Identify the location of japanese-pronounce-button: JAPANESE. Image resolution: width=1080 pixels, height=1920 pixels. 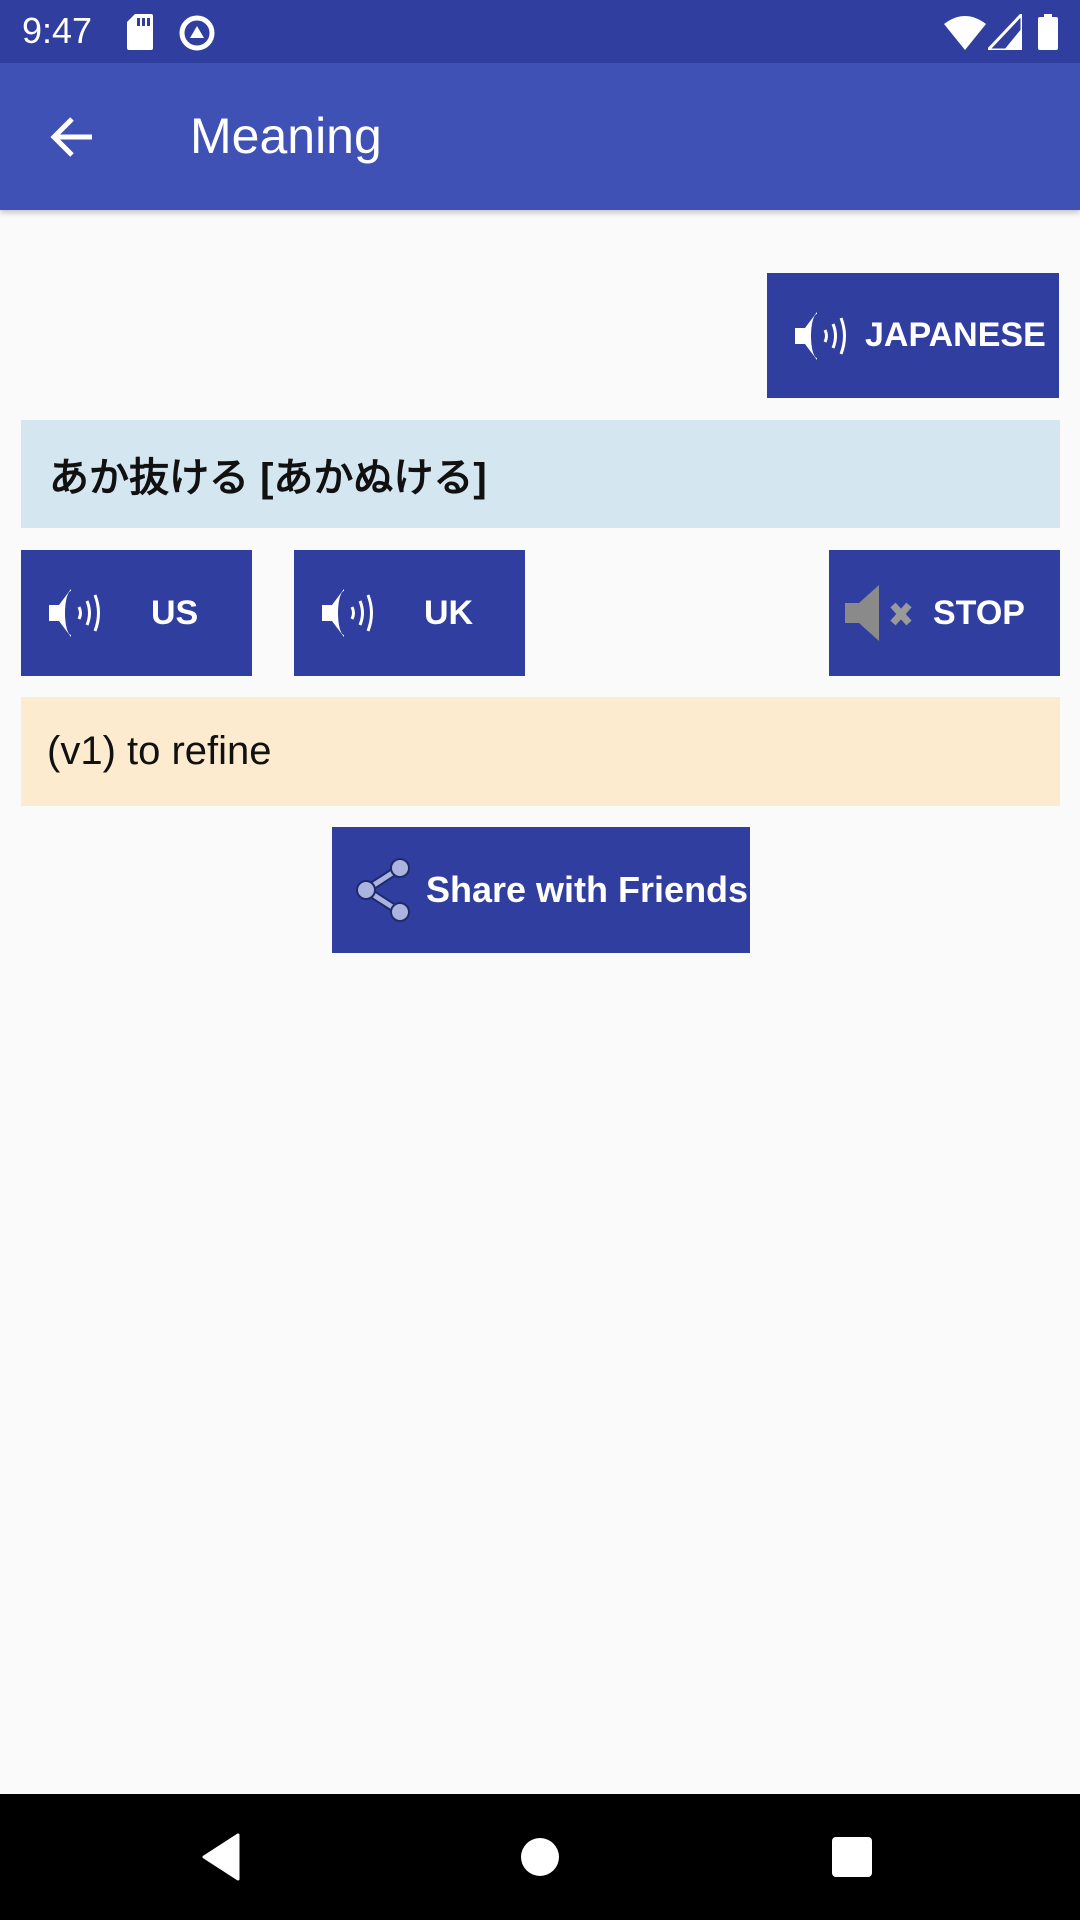
(913, 335).